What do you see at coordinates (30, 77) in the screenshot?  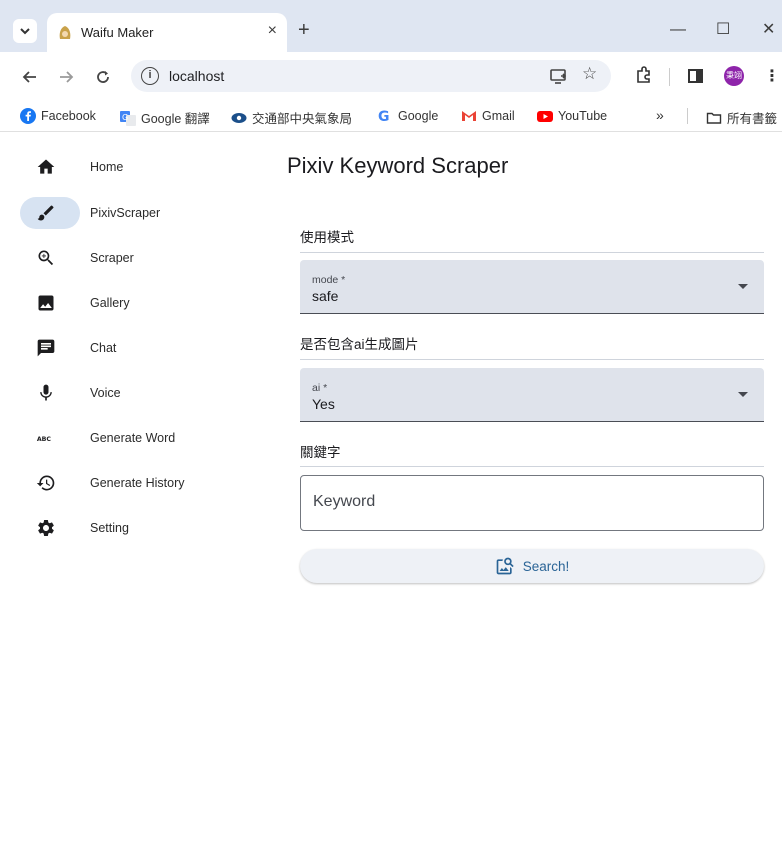 I see `back-arrow-icon` at bounding box center [30, 77].